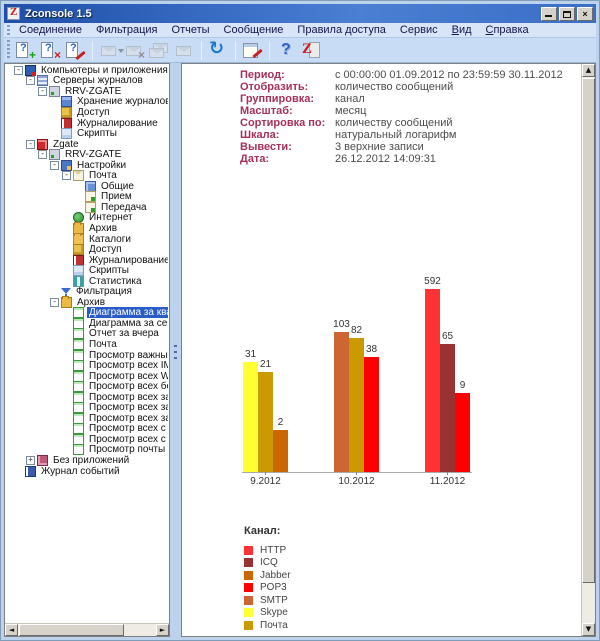 This screenshot has height=641, width=600. Describe the element at coordinates (87, 313) in the screenshot. I see `tree-item: Диаграмма за квартал` at that location.